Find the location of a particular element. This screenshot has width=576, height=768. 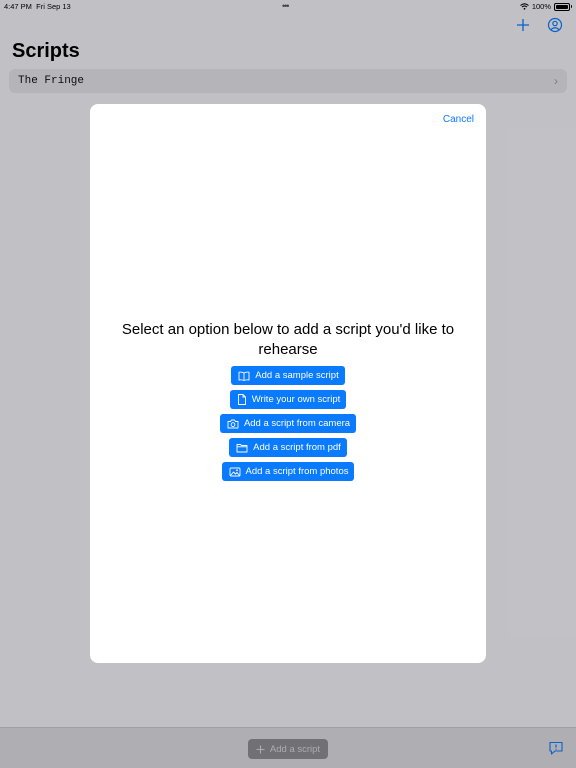

option-label: Add a script from camera is located at coordinates (297, 423).